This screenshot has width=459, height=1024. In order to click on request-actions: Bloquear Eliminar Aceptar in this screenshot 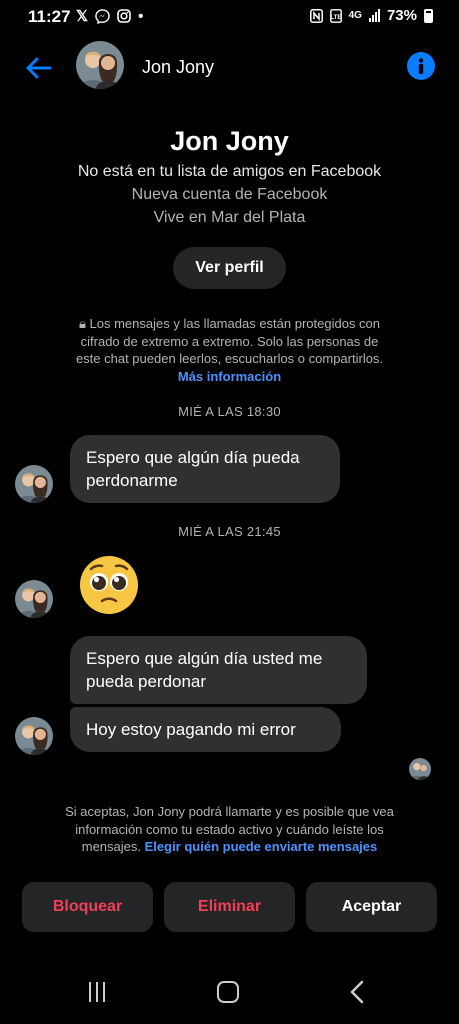, I will do `click(229, 907)`.